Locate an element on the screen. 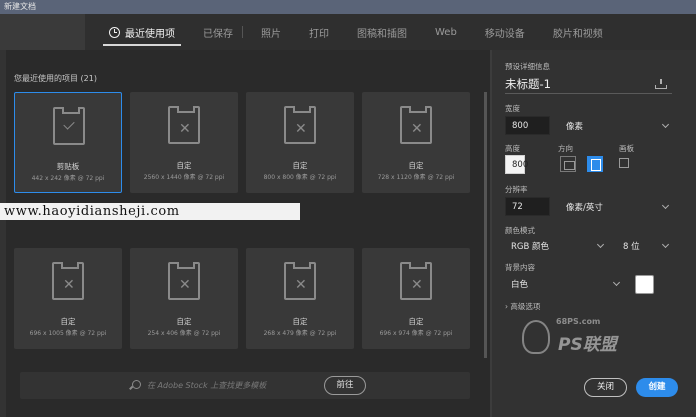 The width and height of the screenshot is (696, 417). clock-icon is located at coordinates (114, 32).